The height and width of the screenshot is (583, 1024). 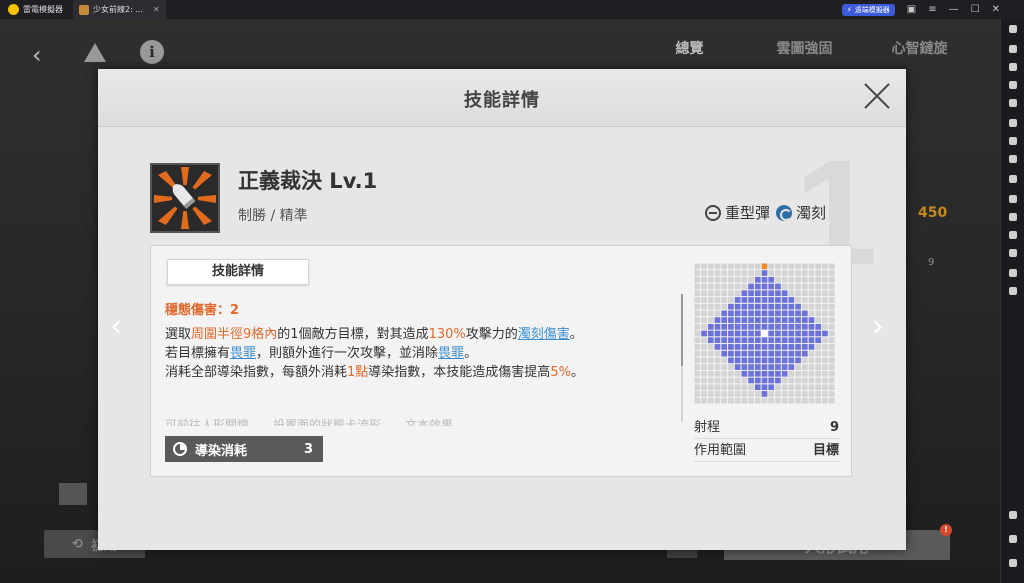 I want to click on screenshot-icon, so click(x=1013, y=159).